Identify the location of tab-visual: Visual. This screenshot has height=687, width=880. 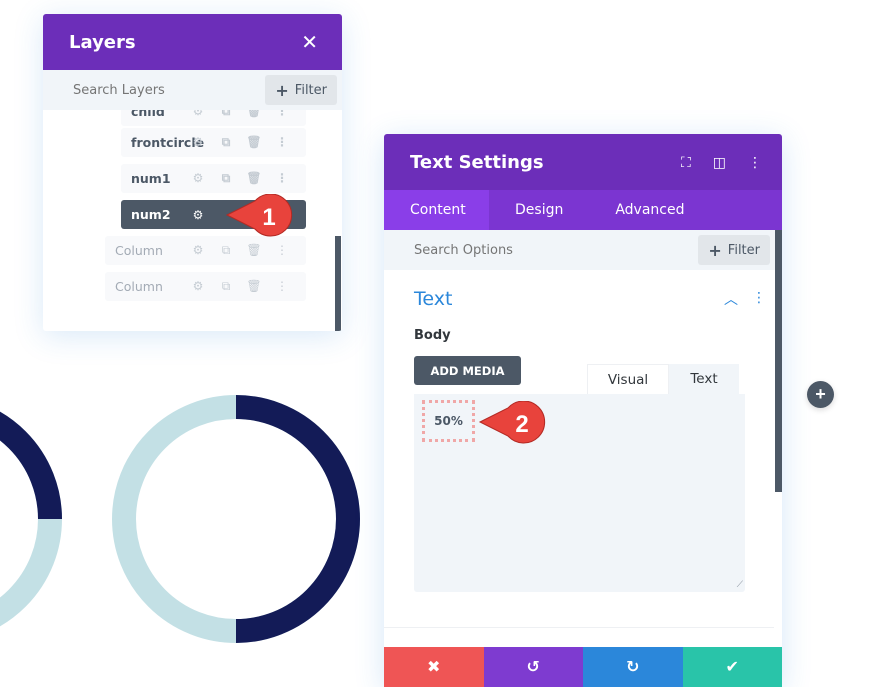
(628, 379).